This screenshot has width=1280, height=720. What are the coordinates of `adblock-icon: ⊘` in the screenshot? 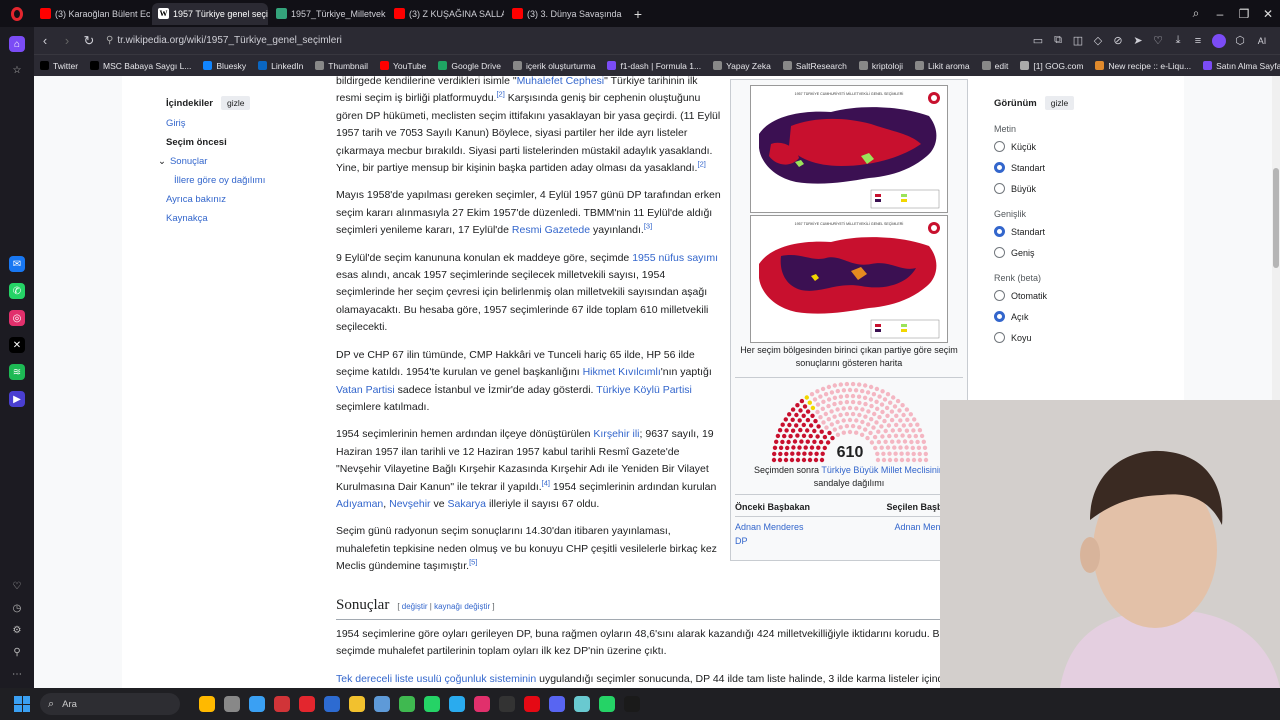 It's located at (1118, 40).